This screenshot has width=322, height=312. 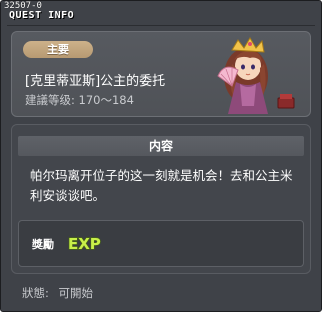 What do you see at coordinates (58, 49) in the screenshot?
I see `category-badge: 主要` at bounding box center [58, 49].